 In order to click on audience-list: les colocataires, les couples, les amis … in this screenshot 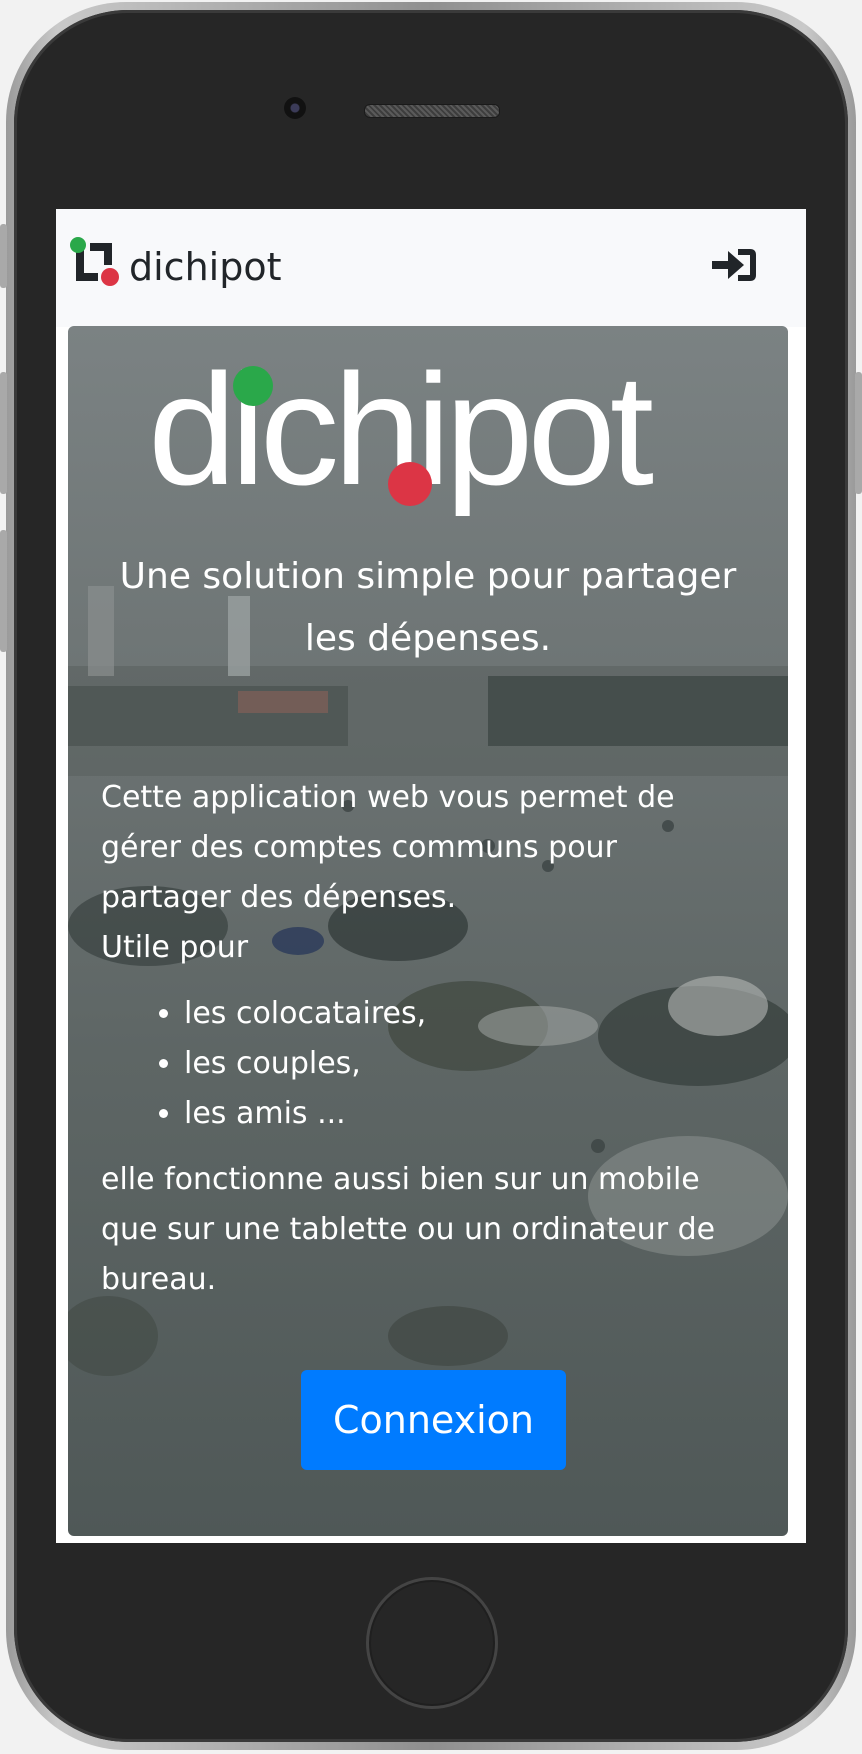, I will do `click(421, 1064)`.